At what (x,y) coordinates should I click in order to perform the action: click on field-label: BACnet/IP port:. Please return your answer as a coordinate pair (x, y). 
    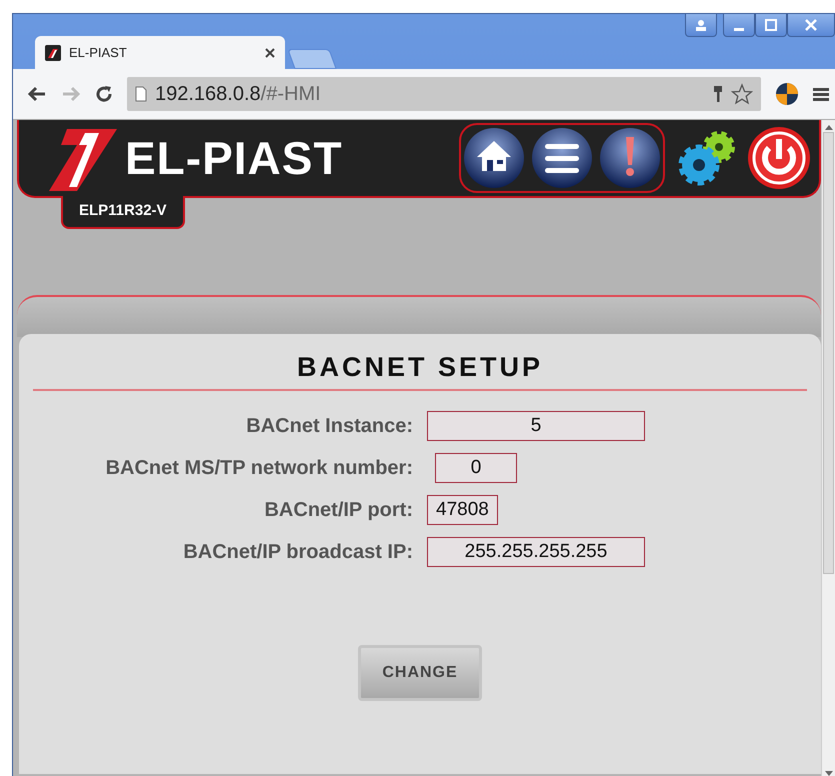
    Looking at the image, I should click on (338, 510).